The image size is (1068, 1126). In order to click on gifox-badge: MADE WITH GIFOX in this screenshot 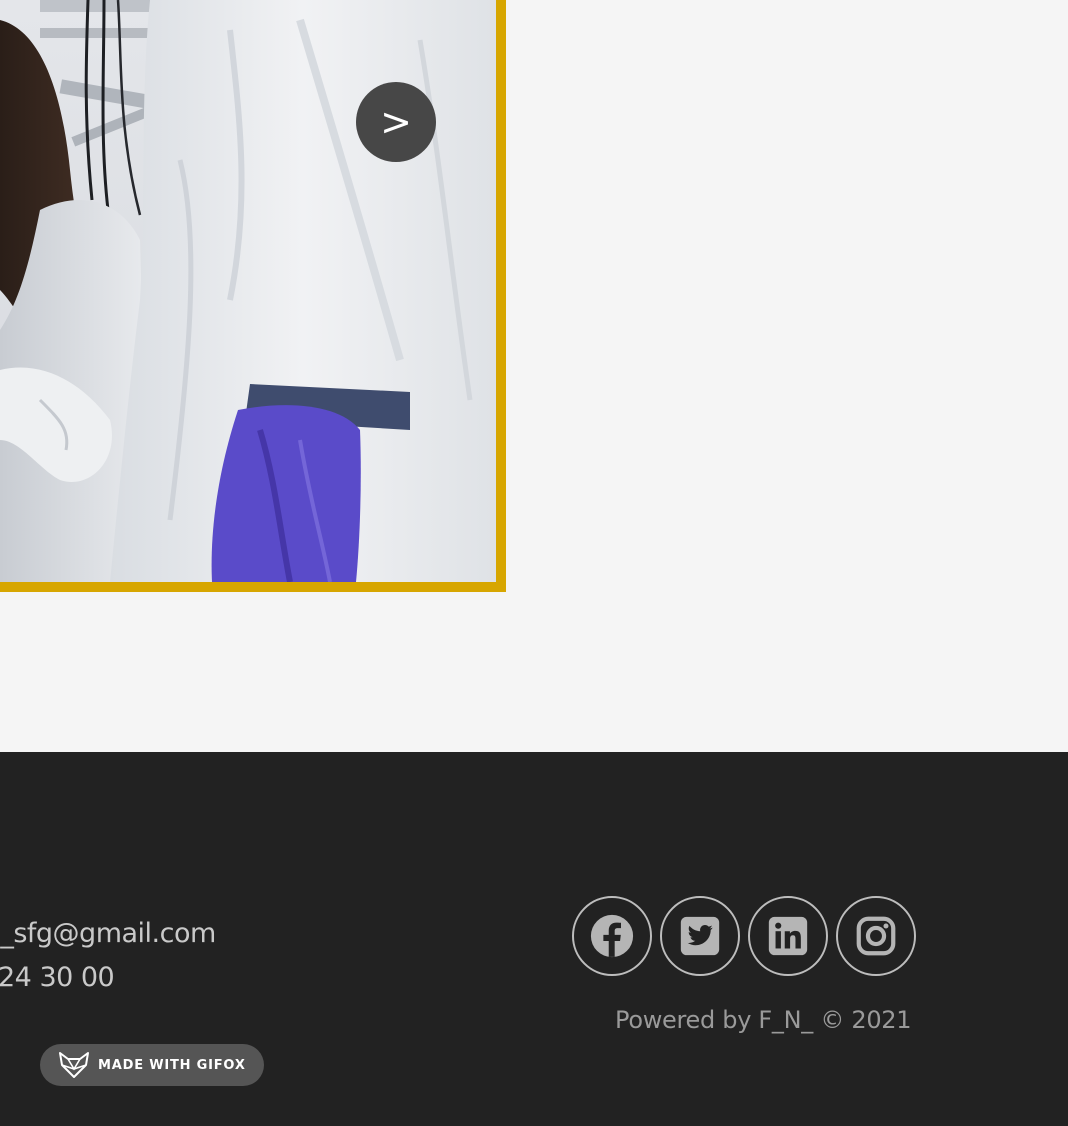, I will do `click(152, 1065)`.